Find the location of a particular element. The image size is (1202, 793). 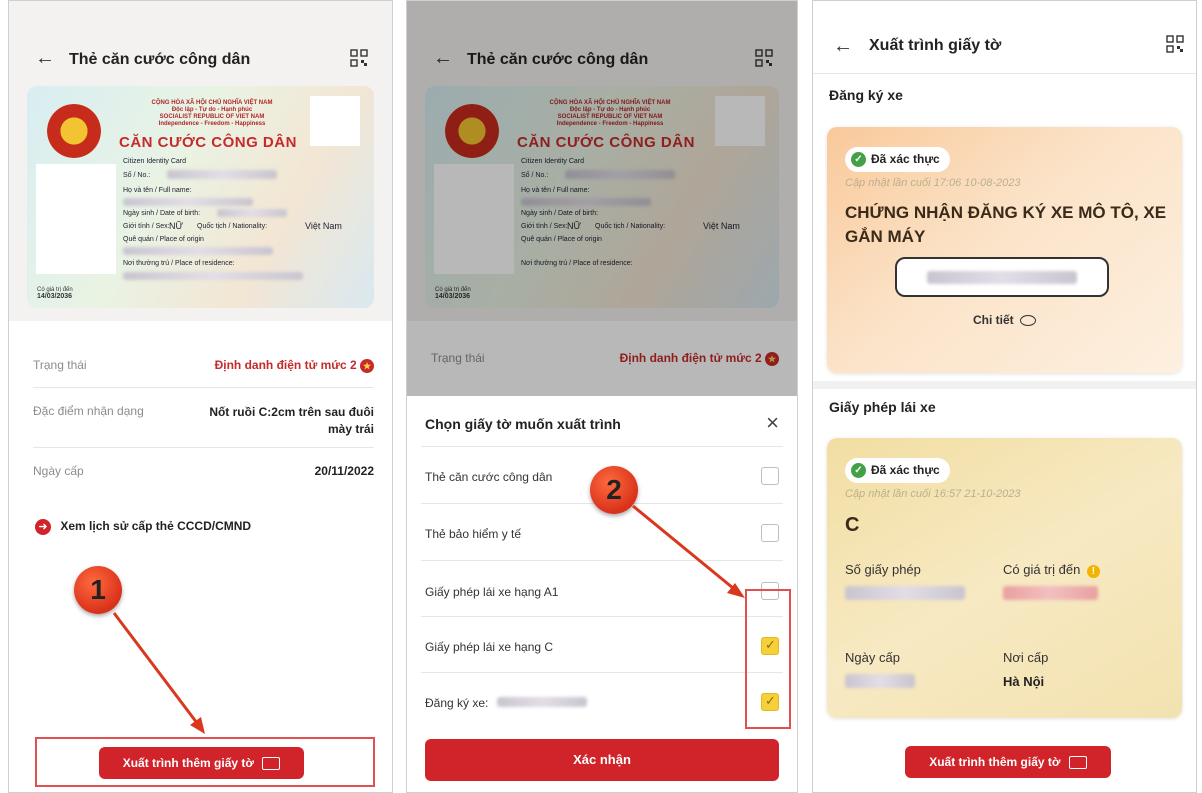

redacted-number is located at coordinates (222, 174).